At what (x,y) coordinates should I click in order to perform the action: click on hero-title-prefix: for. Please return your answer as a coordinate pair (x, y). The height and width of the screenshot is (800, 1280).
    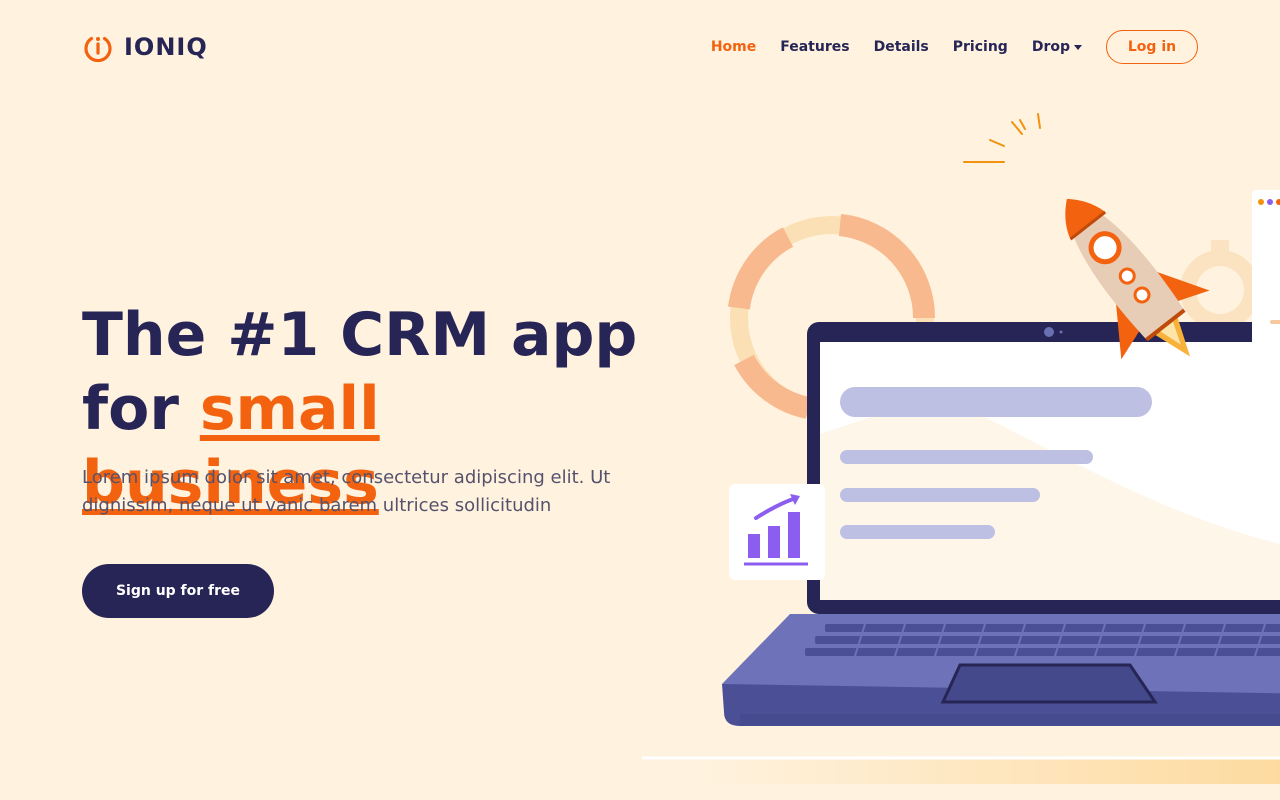
    Looking at the image, I should click on (141, 409).